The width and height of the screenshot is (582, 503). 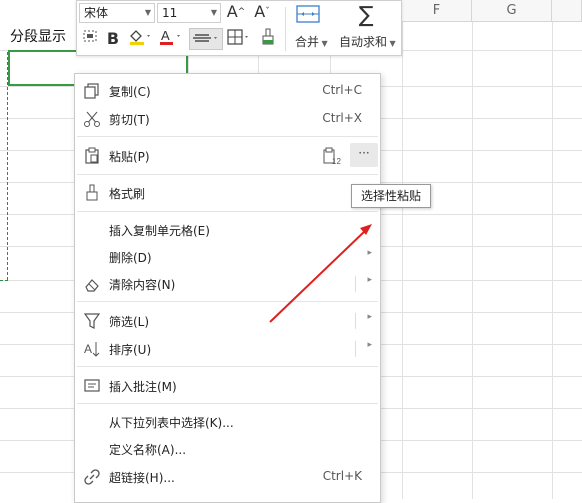 I want to click on menu-item-cut: 剪切(T) Ctrl+X, so click(x=227, y=119).